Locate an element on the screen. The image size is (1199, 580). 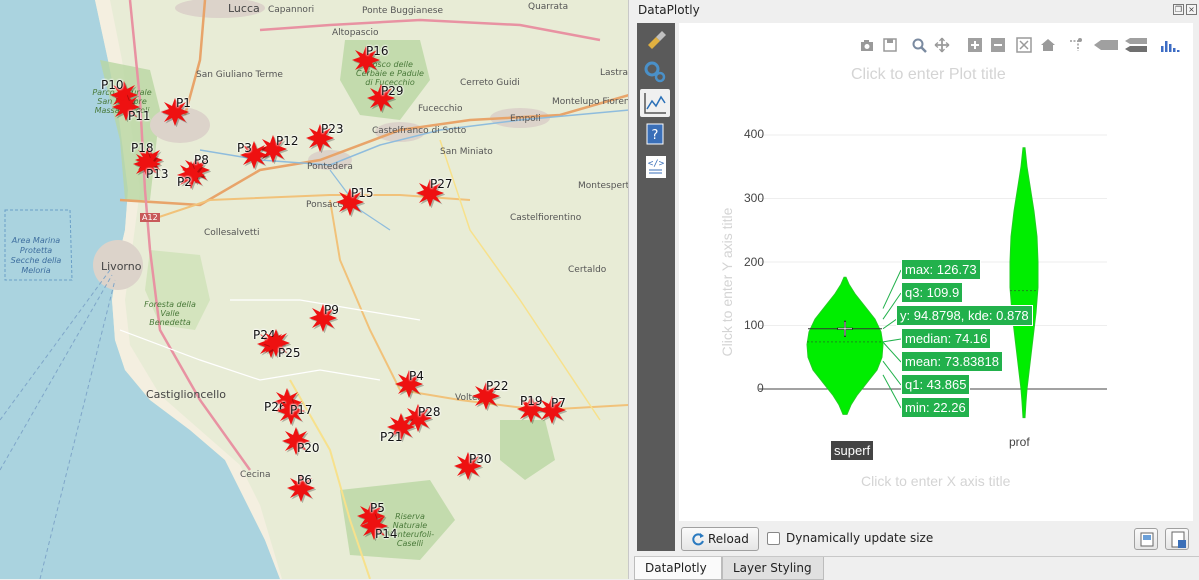
point-label: P27 is located at coordinates (441, 184).